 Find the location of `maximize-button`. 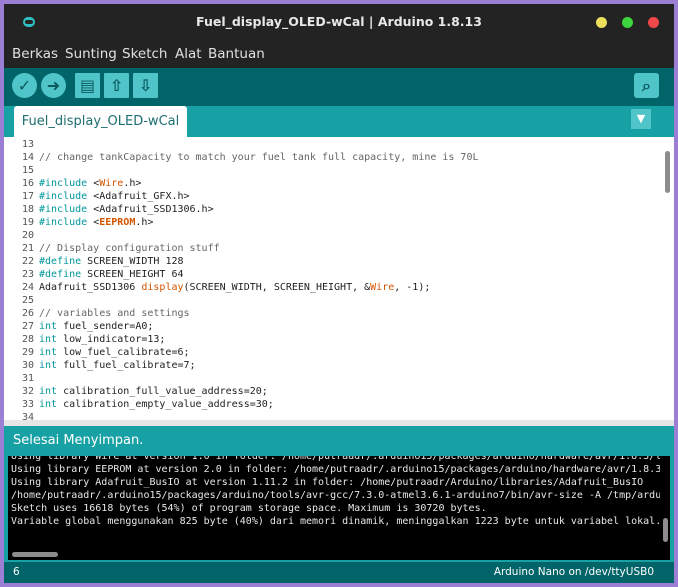

maximize-button is located at coordinates (627, 22).